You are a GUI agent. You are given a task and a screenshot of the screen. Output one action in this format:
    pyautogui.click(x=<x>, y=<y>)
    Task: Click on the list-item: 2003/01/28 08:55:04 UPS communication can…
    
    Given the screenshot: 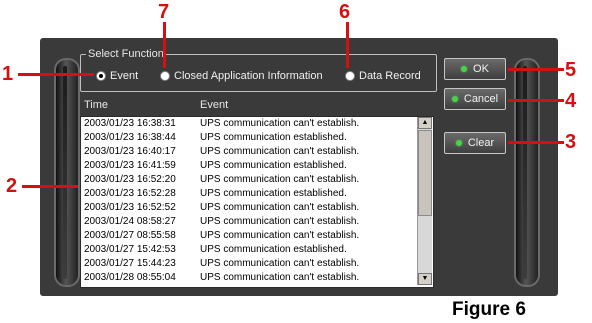 What is the action you would take?
    pyautogui.click(x=257, y=278)
    